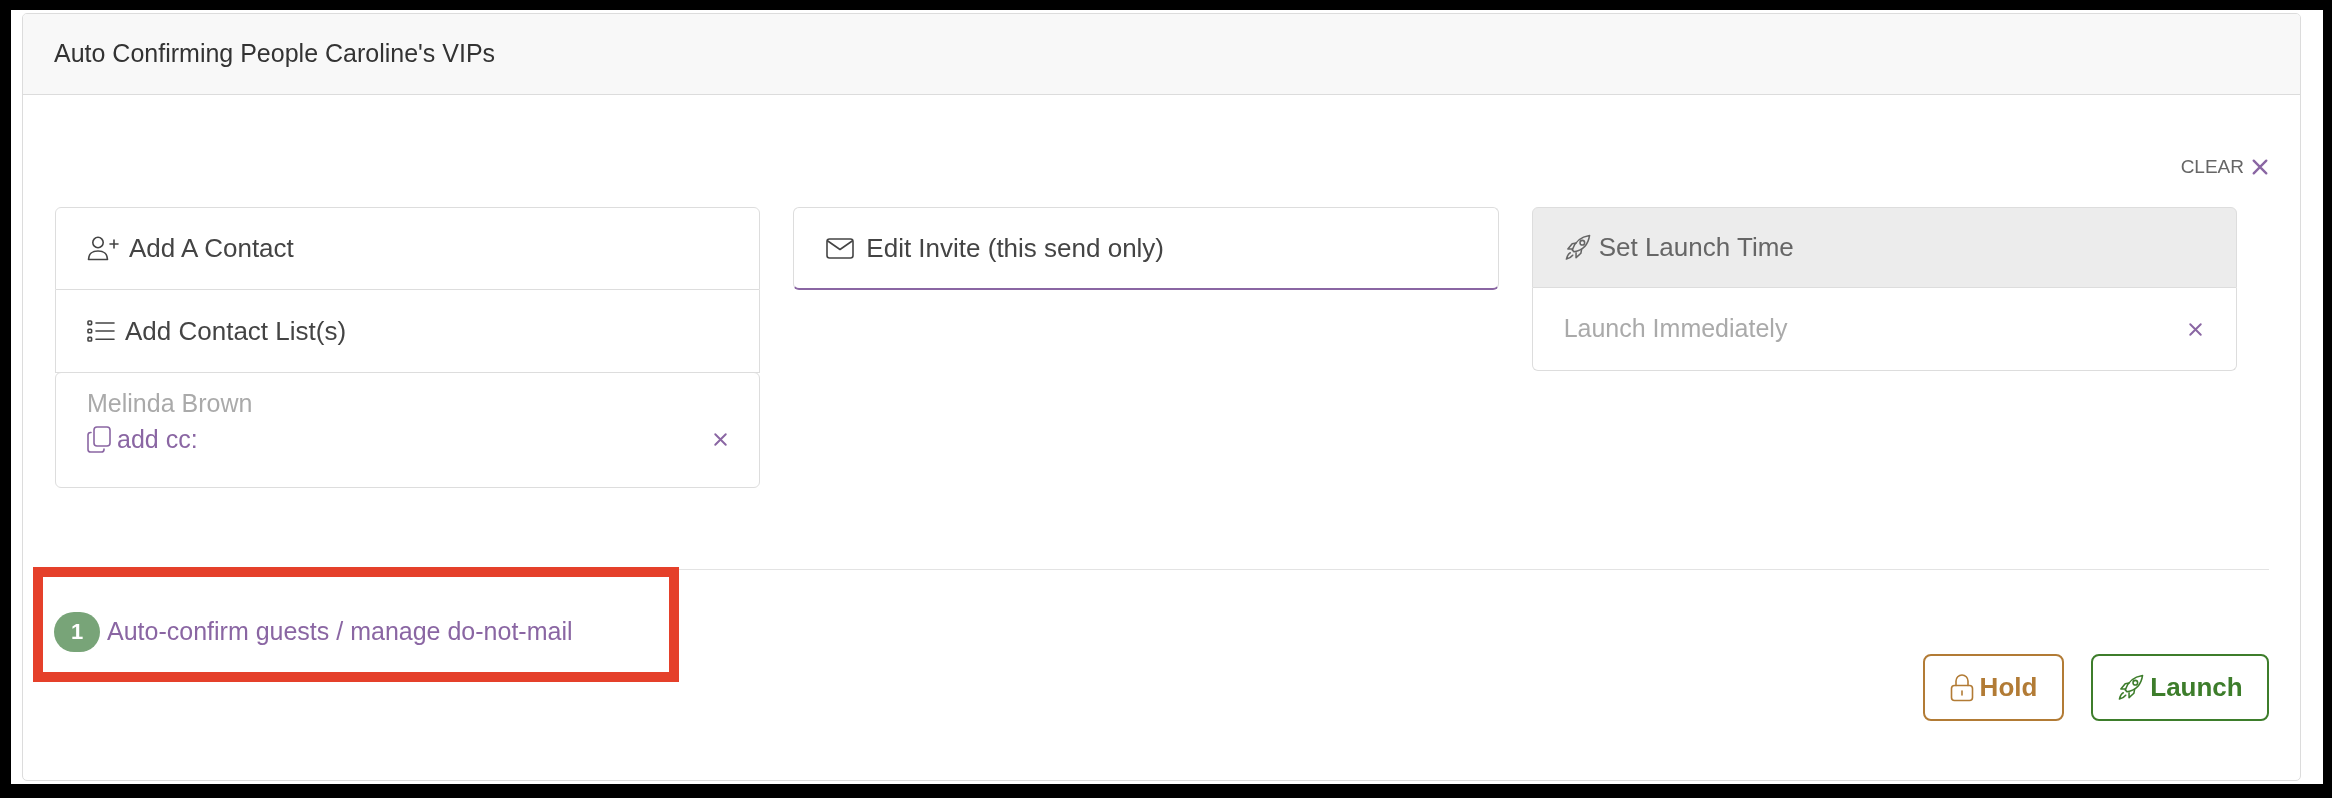 The width and height of the screenshot is (2332, 798). I want to click on auto-confirm-link: Auto-confirm guests / manage do-not-mail, so click(340, 631).